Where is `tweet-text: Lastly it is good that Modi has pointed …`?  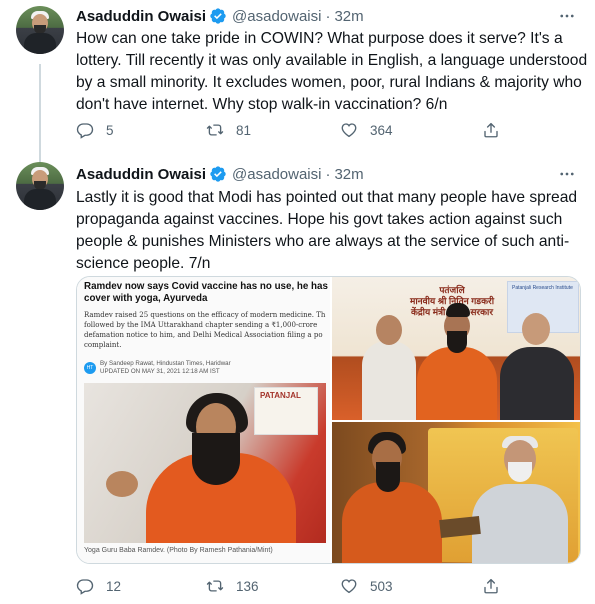 tweet-text: Lastly it is good that Modi has pointed … is located at coordinates (328, 231).